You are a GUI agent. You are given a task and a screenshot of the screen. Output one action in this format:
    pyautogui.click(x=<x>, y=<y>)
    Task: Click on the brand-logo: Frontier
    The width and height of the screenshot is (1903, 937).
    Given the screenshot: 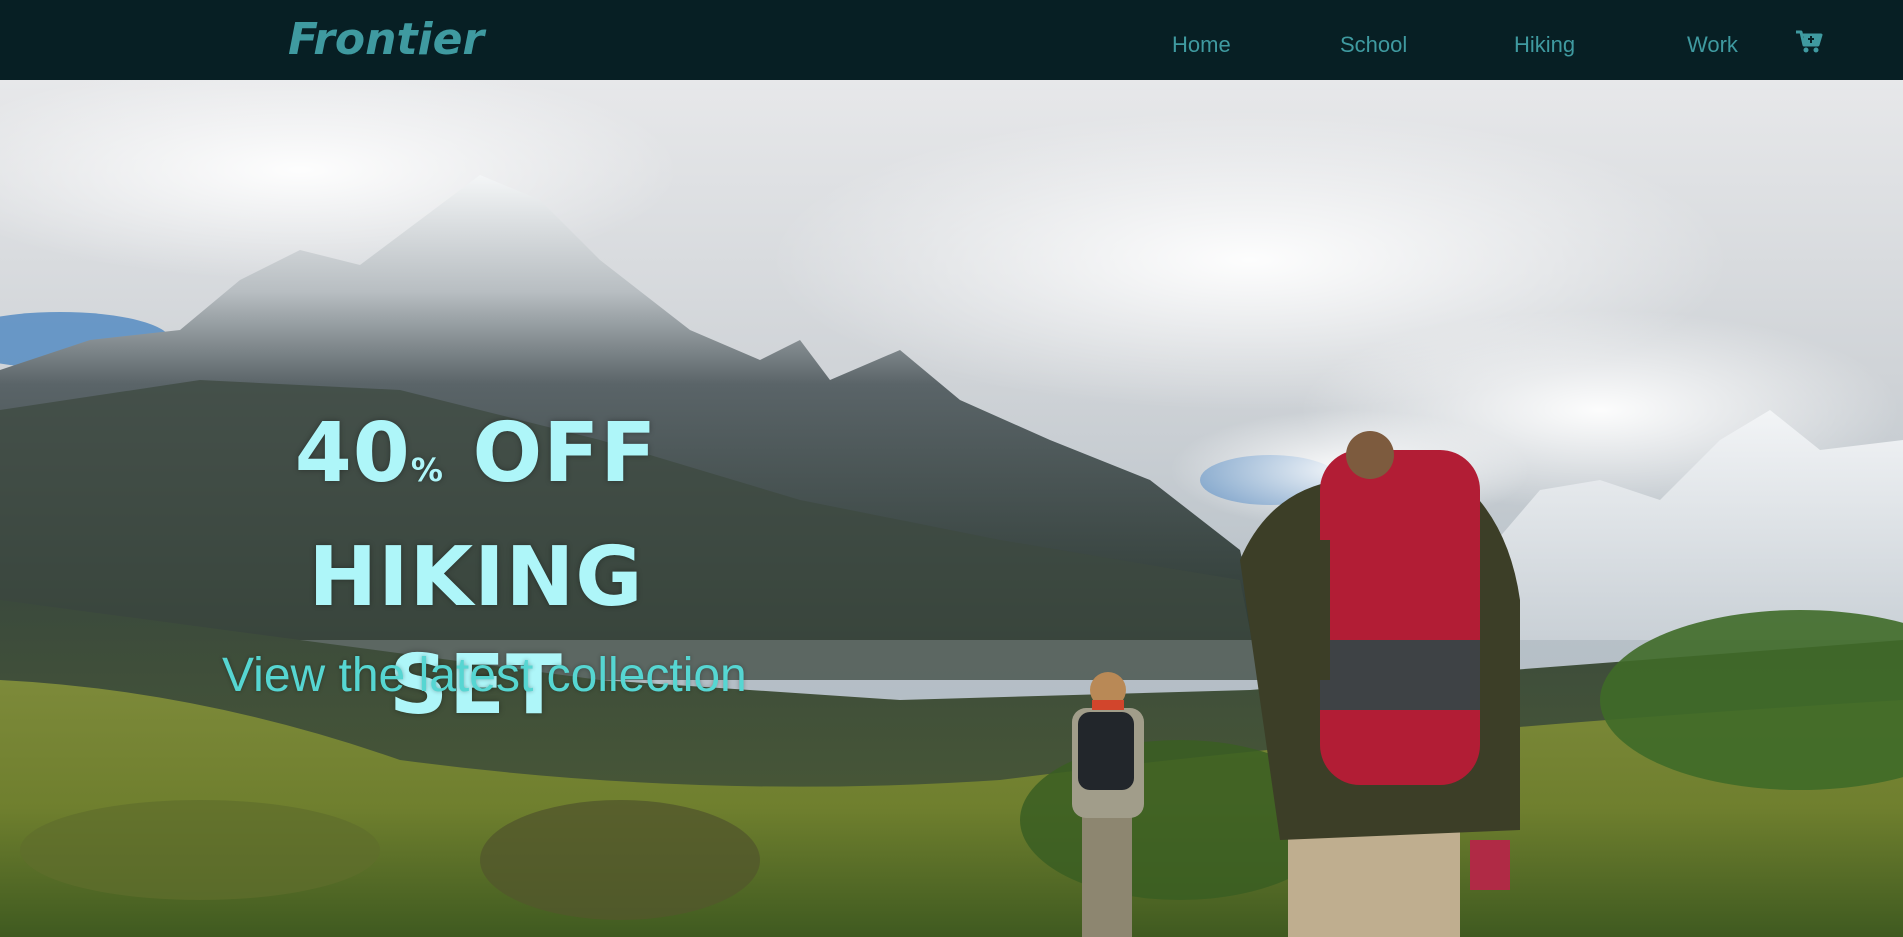 What is the action you would take?
    pyautogui.click(x=386, y=40)
    